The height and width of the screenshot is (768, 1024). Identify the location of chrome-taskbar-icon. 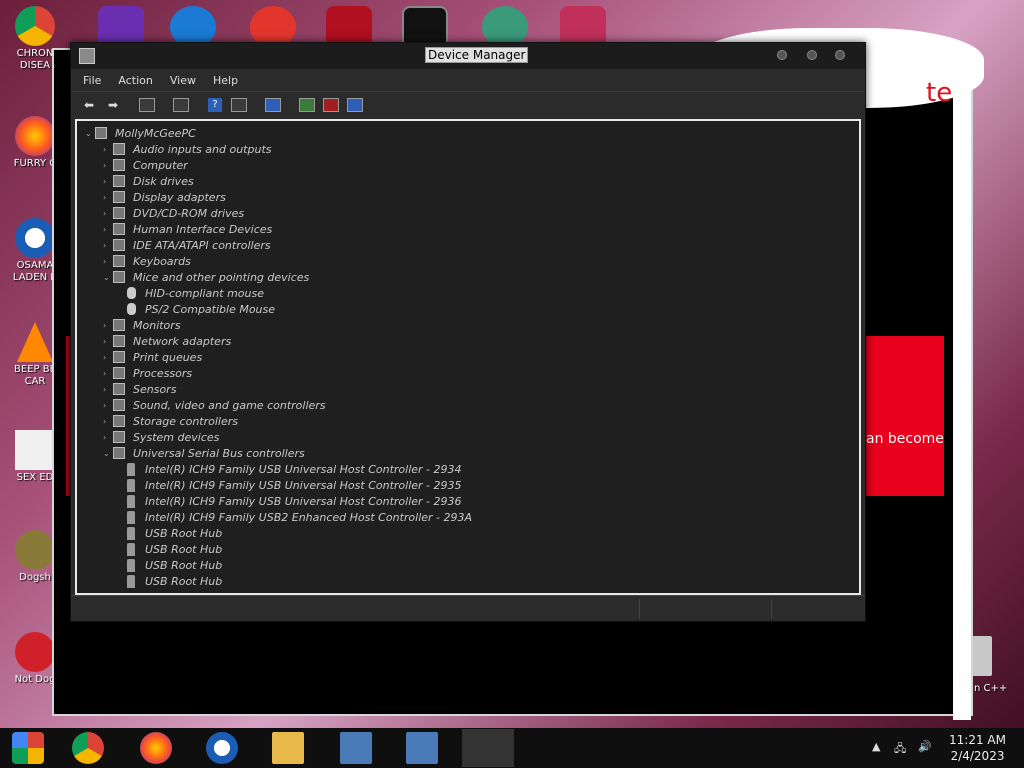
(88, 748).